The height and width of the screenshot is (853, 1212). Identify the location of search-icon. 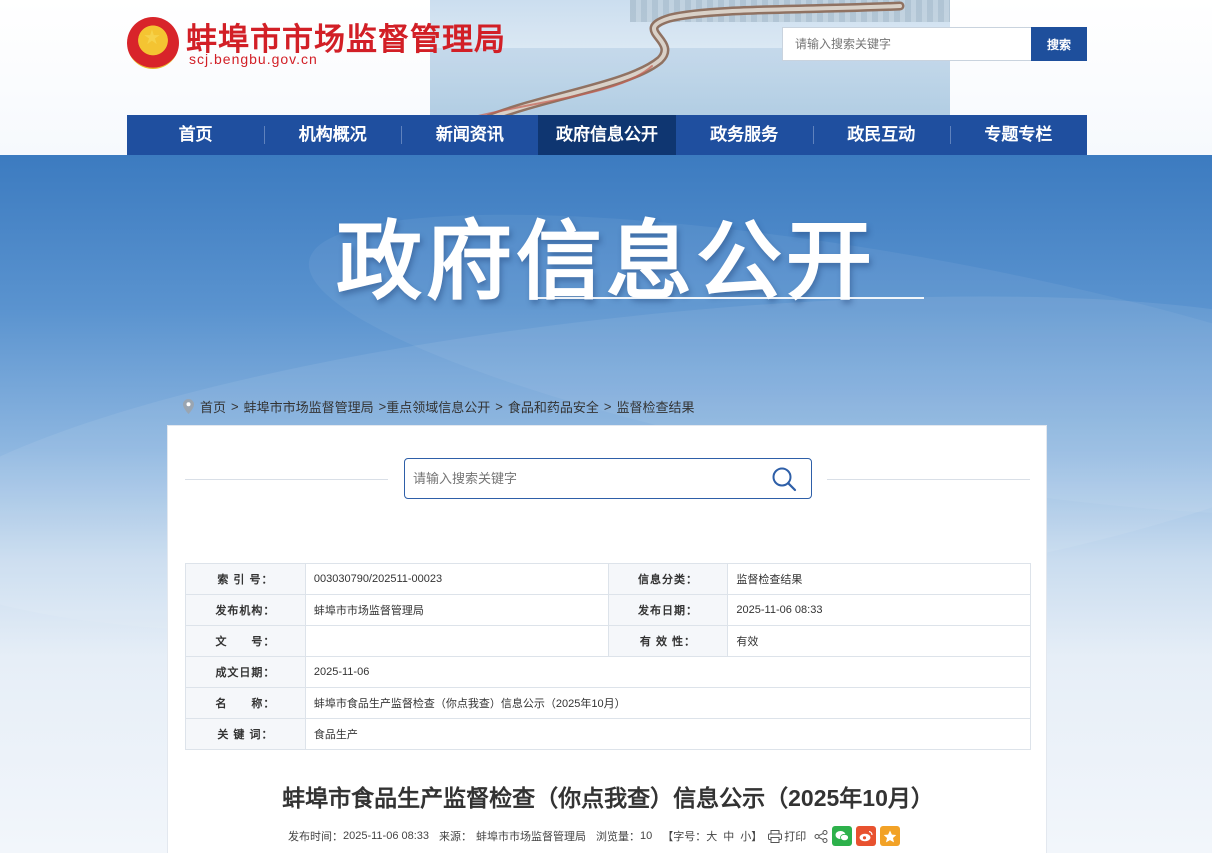
(784, 479).